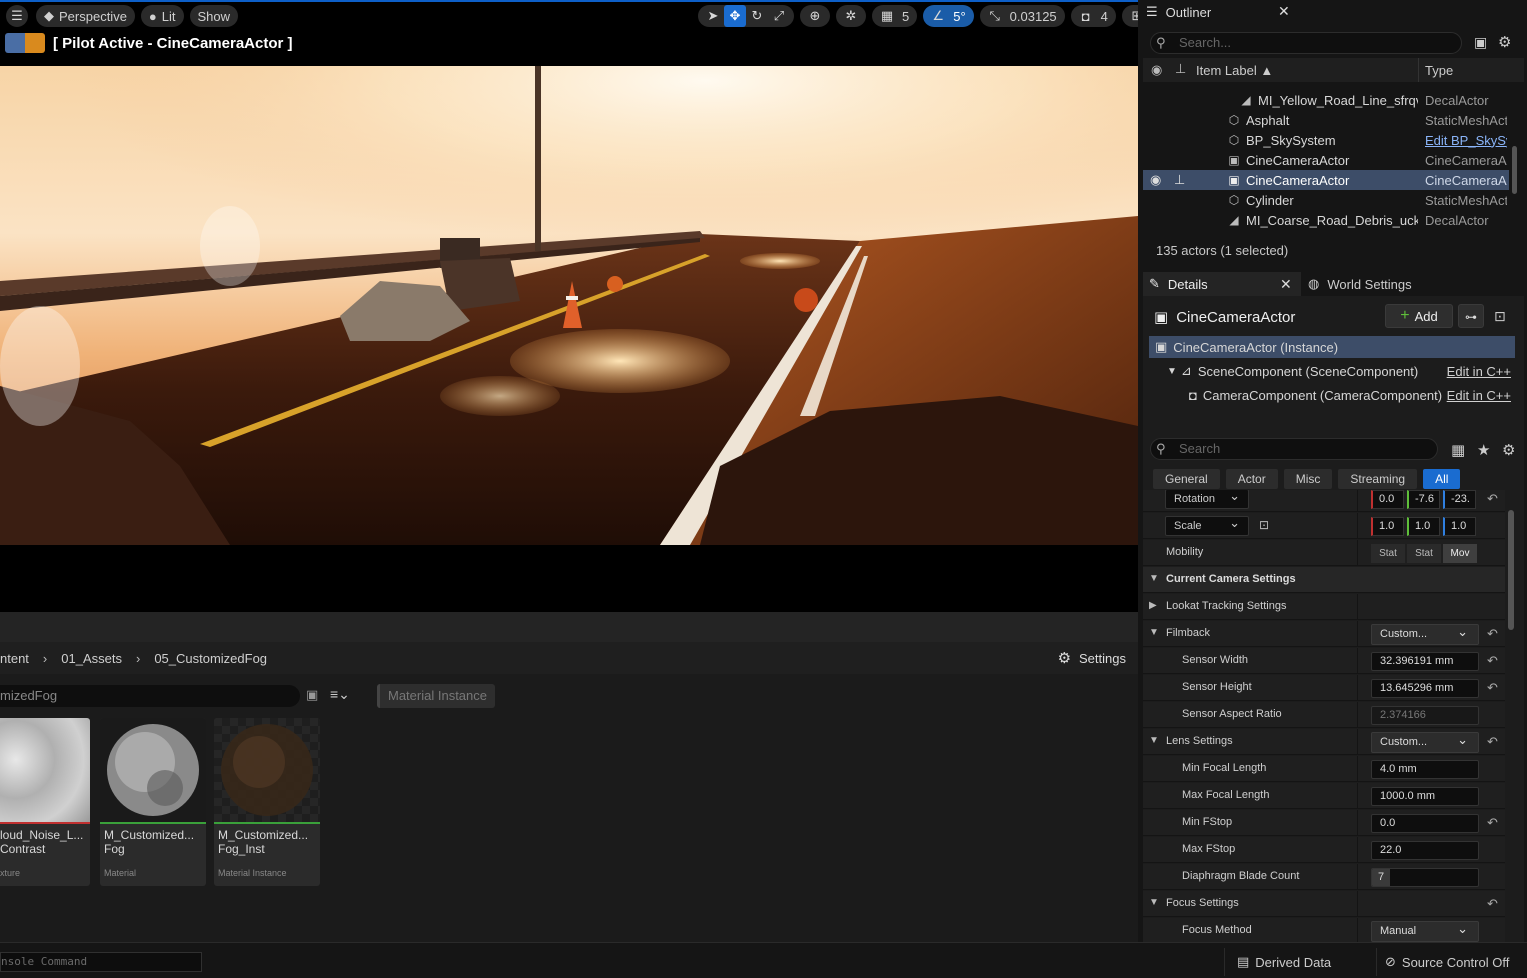 The height and width of the screenshot is (978, 1527). I want to click on property-lookat-tracking: ▶ Lookat Tracking Settings, so click(1324, 607).